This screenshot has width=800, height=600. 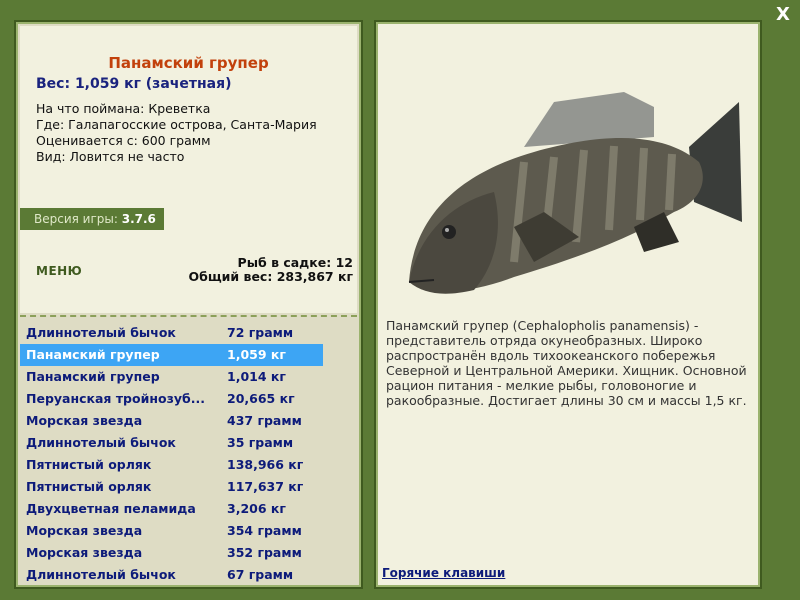 I want to click on catch-row: Морская звезда 437 грамм, so click(x=171, y=421).